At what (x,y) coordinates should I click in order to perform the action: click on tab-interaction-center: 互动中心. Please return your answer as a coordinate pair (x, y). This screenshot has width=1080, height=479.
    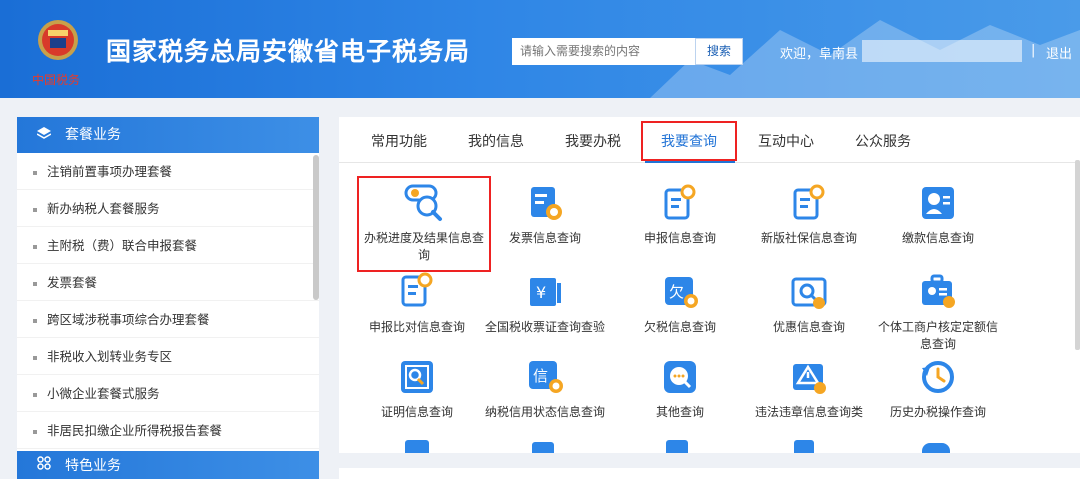
    Looking at the image, I should click on (786, 141).